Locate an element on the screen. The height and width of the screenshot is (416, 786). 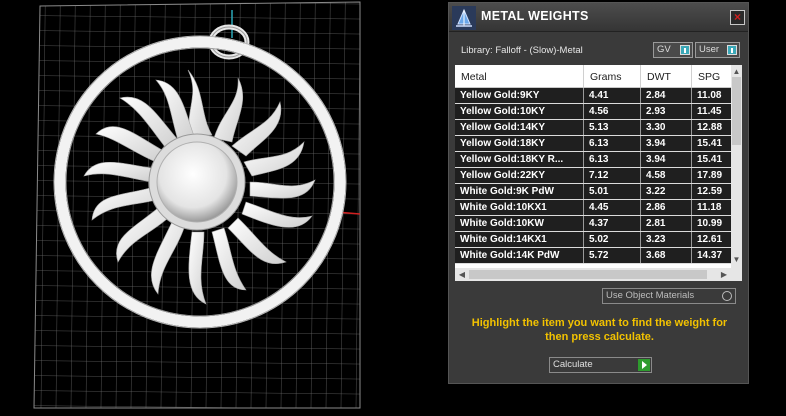
table-header: Metal Grams DWT SPG is located at coordinates (593, 76).